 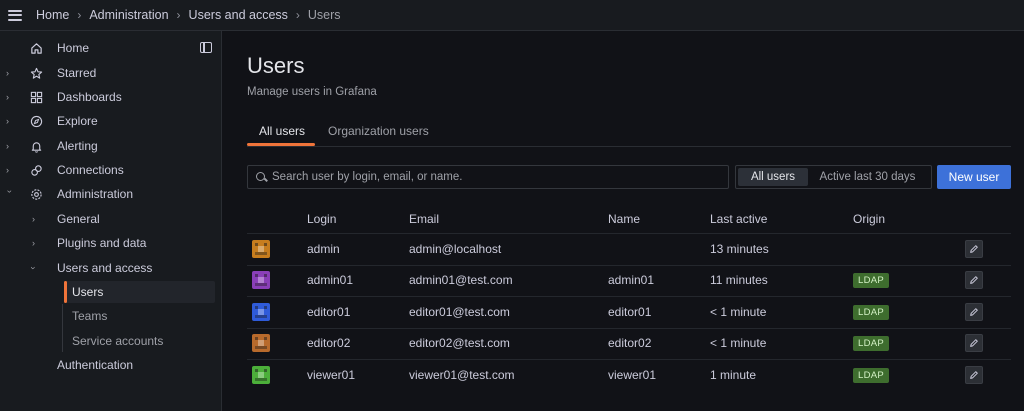 I want to click on filter-active-last-30-days: Active last 30 days, so click(x=867, y=177).